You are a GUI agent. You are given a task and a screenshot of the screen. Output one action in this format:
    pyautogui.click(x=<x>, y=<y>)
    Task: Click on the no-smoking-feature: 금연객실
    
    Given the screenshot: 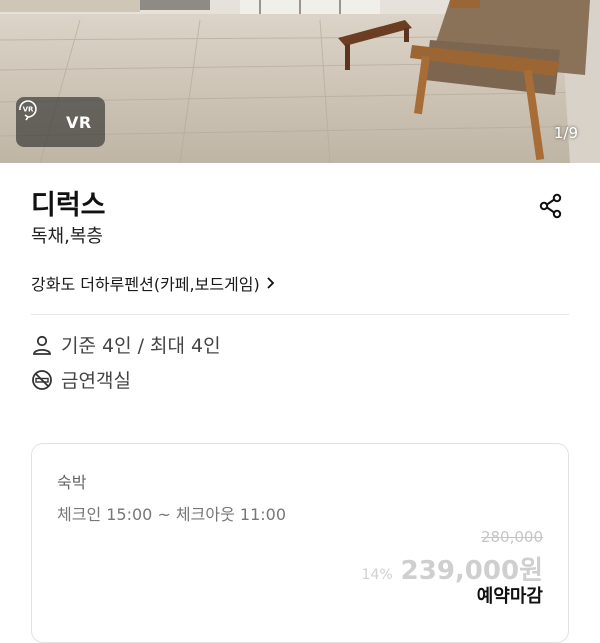 What is the action you would take?
    pyautogui.click(x=81, y=379)
    